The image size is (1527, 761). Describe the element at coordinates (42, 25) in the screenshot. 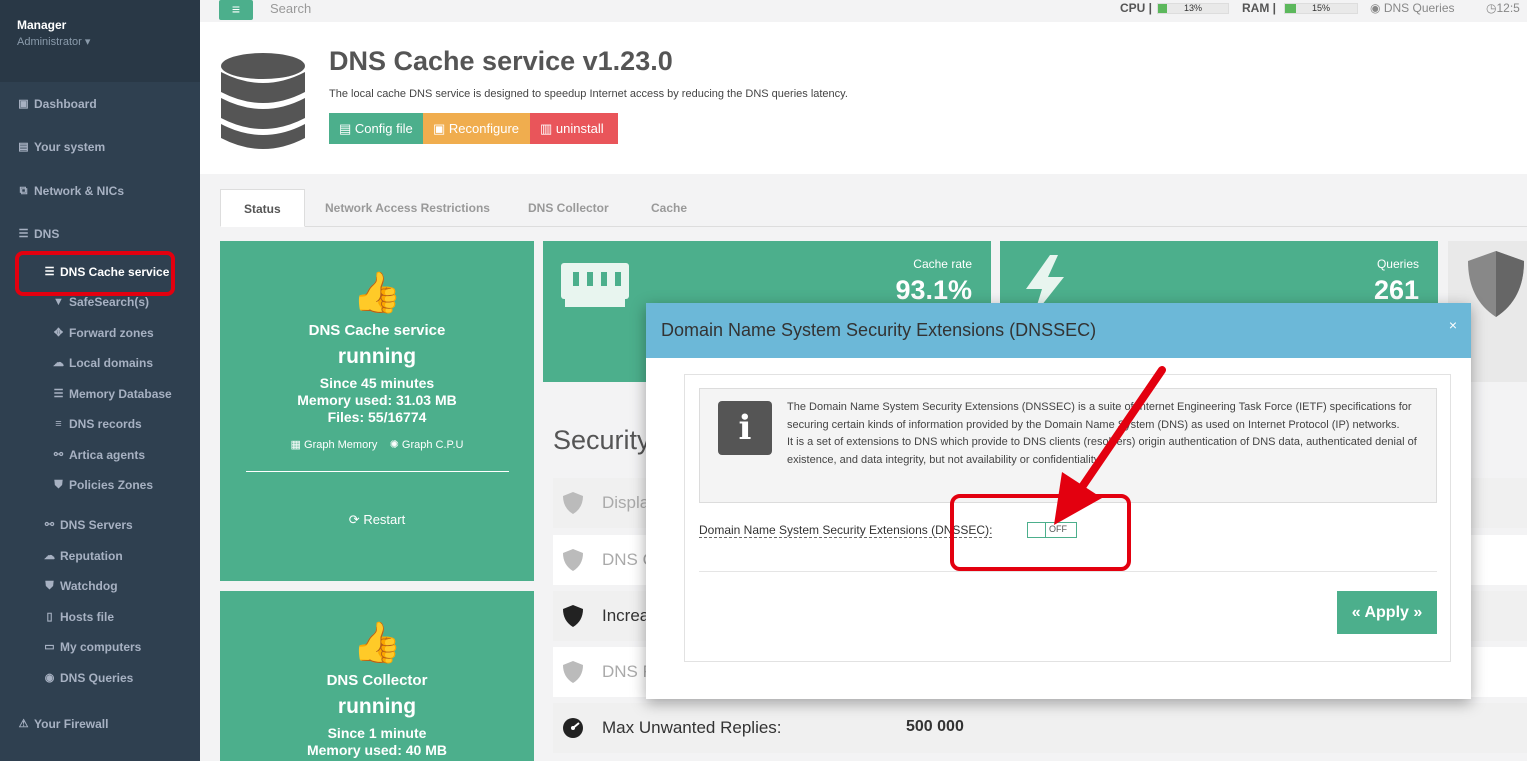

I see `profile-name: Manager` at that location.